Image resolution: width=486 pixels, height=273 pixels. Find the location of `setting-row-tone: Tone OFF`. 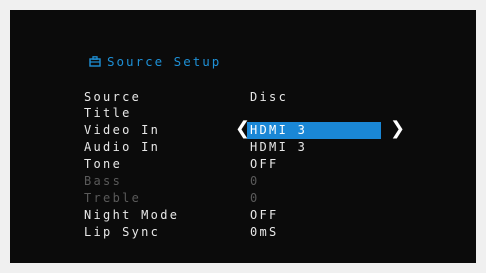

setting-row-tone: Tone OFF is located at coordinates (274, 164).